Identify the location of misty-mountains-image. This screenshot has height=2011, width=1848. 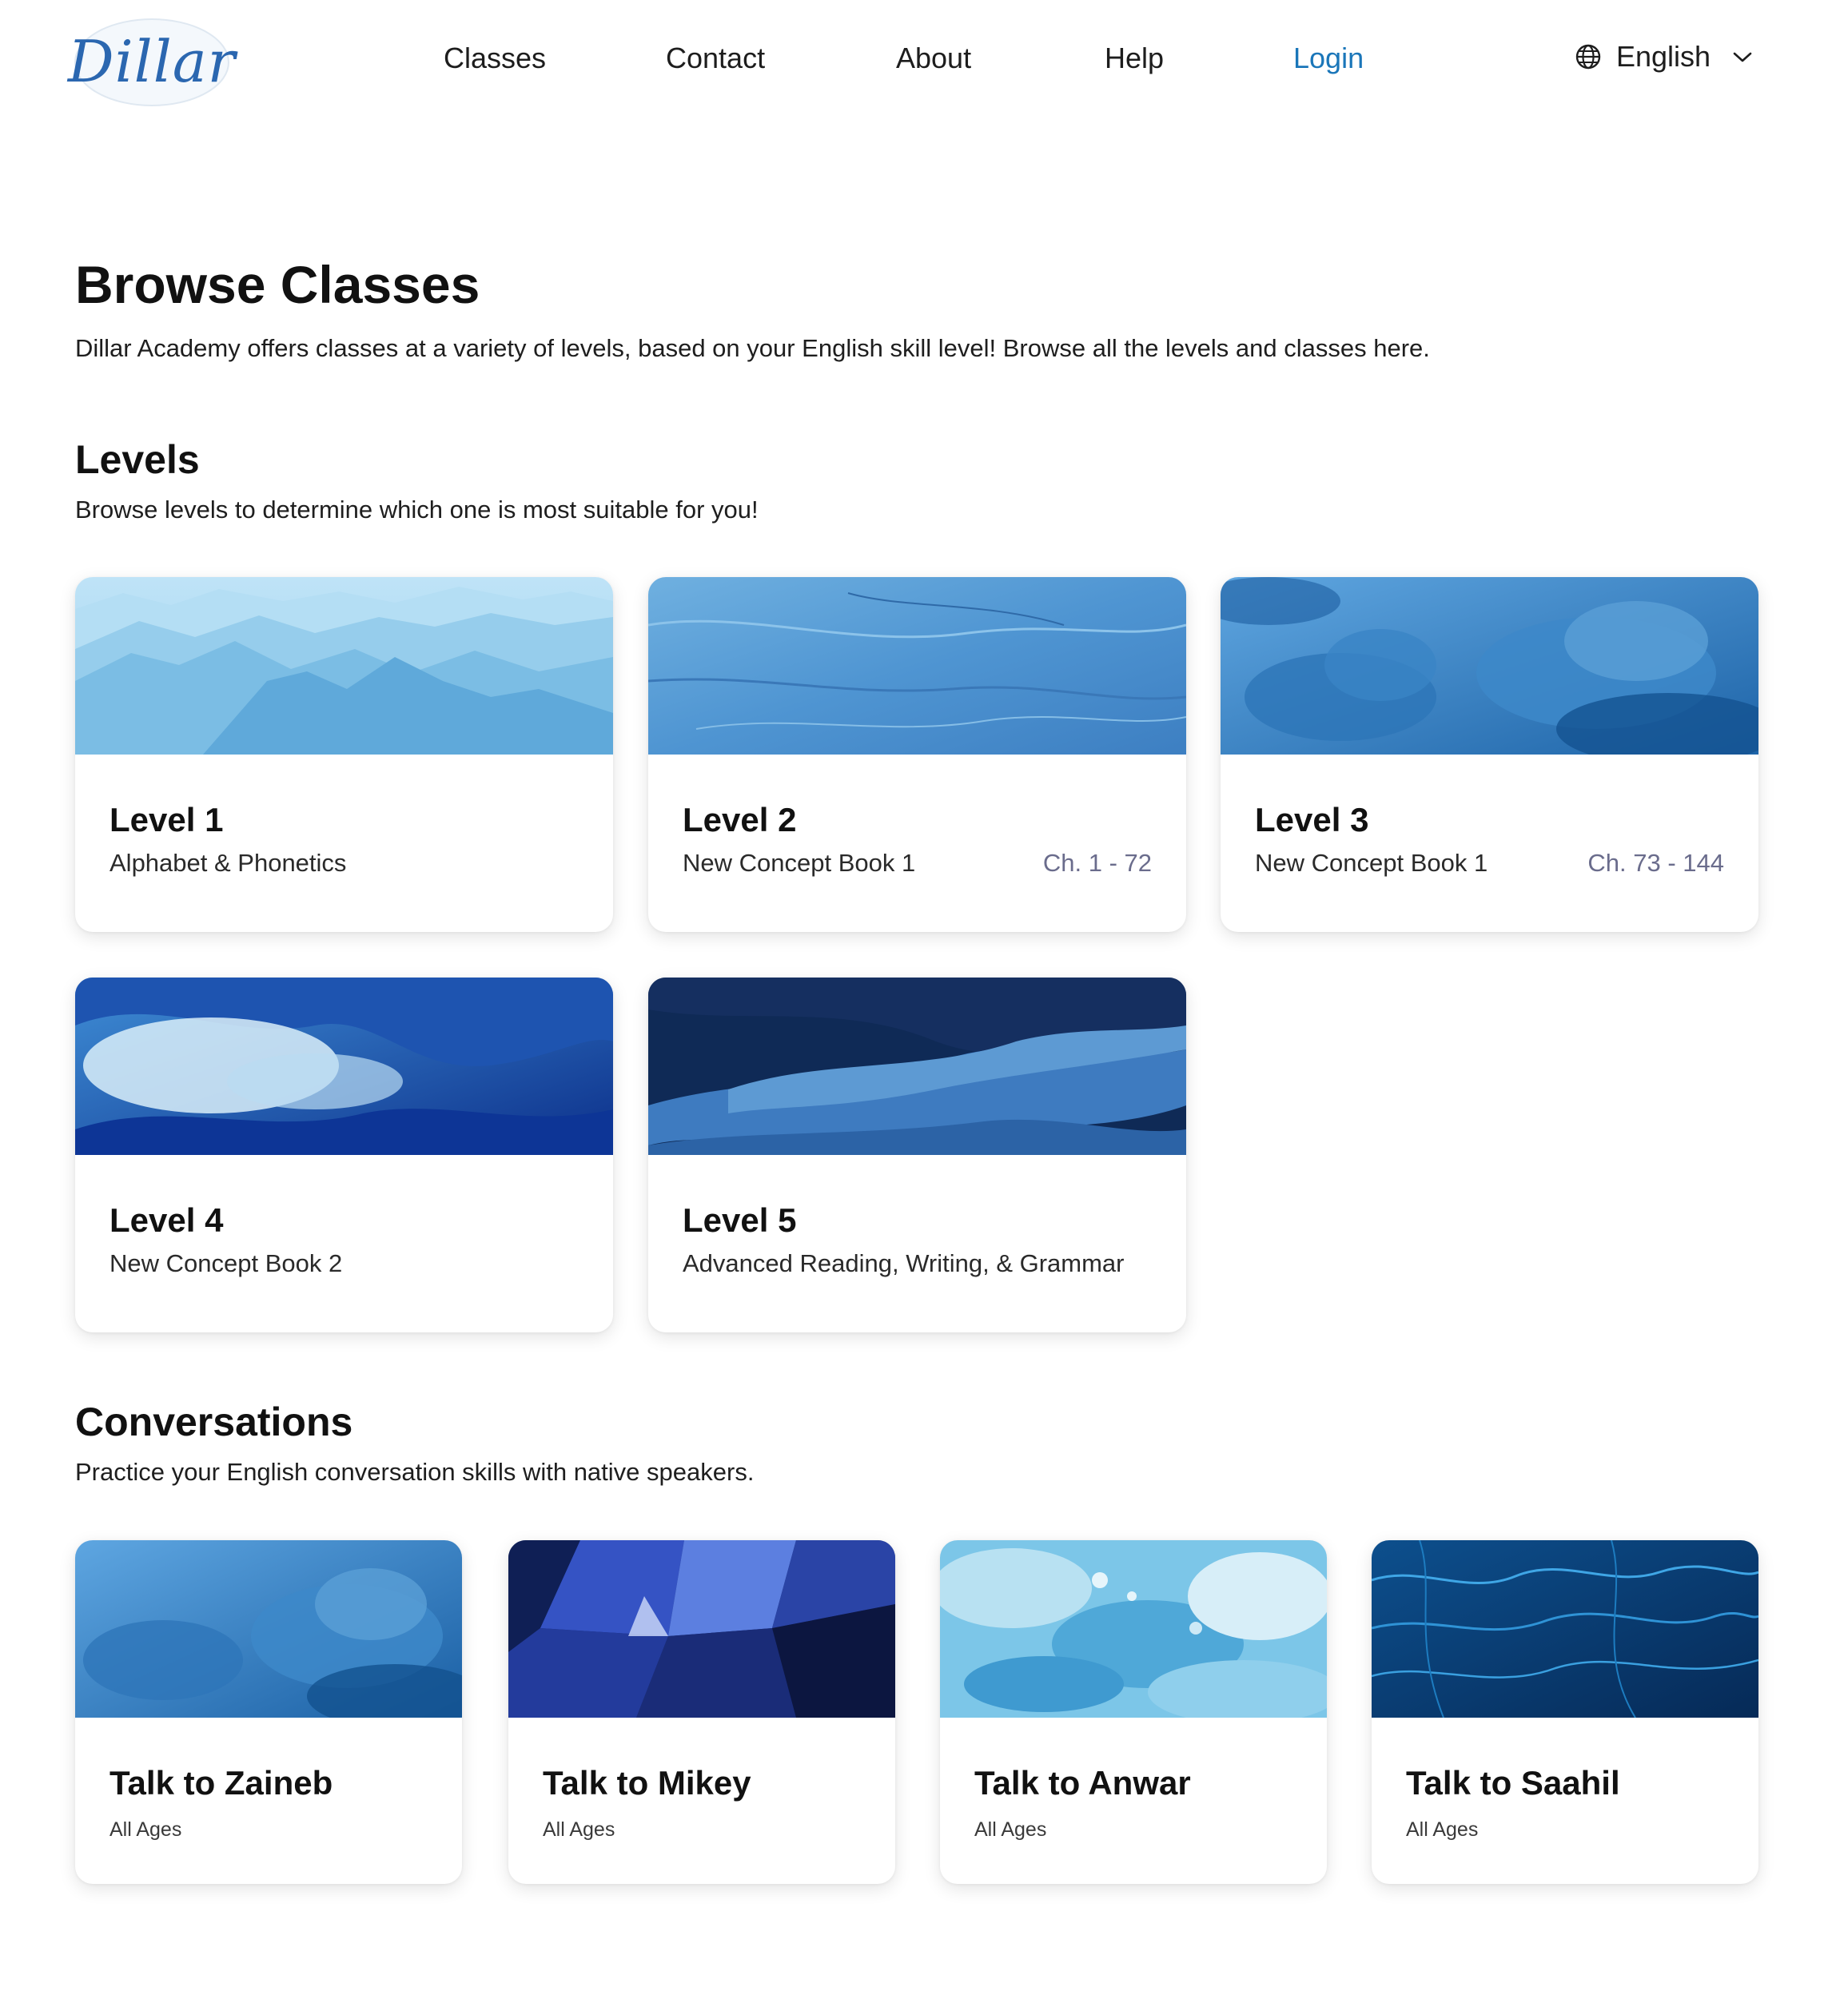
(344, 666).